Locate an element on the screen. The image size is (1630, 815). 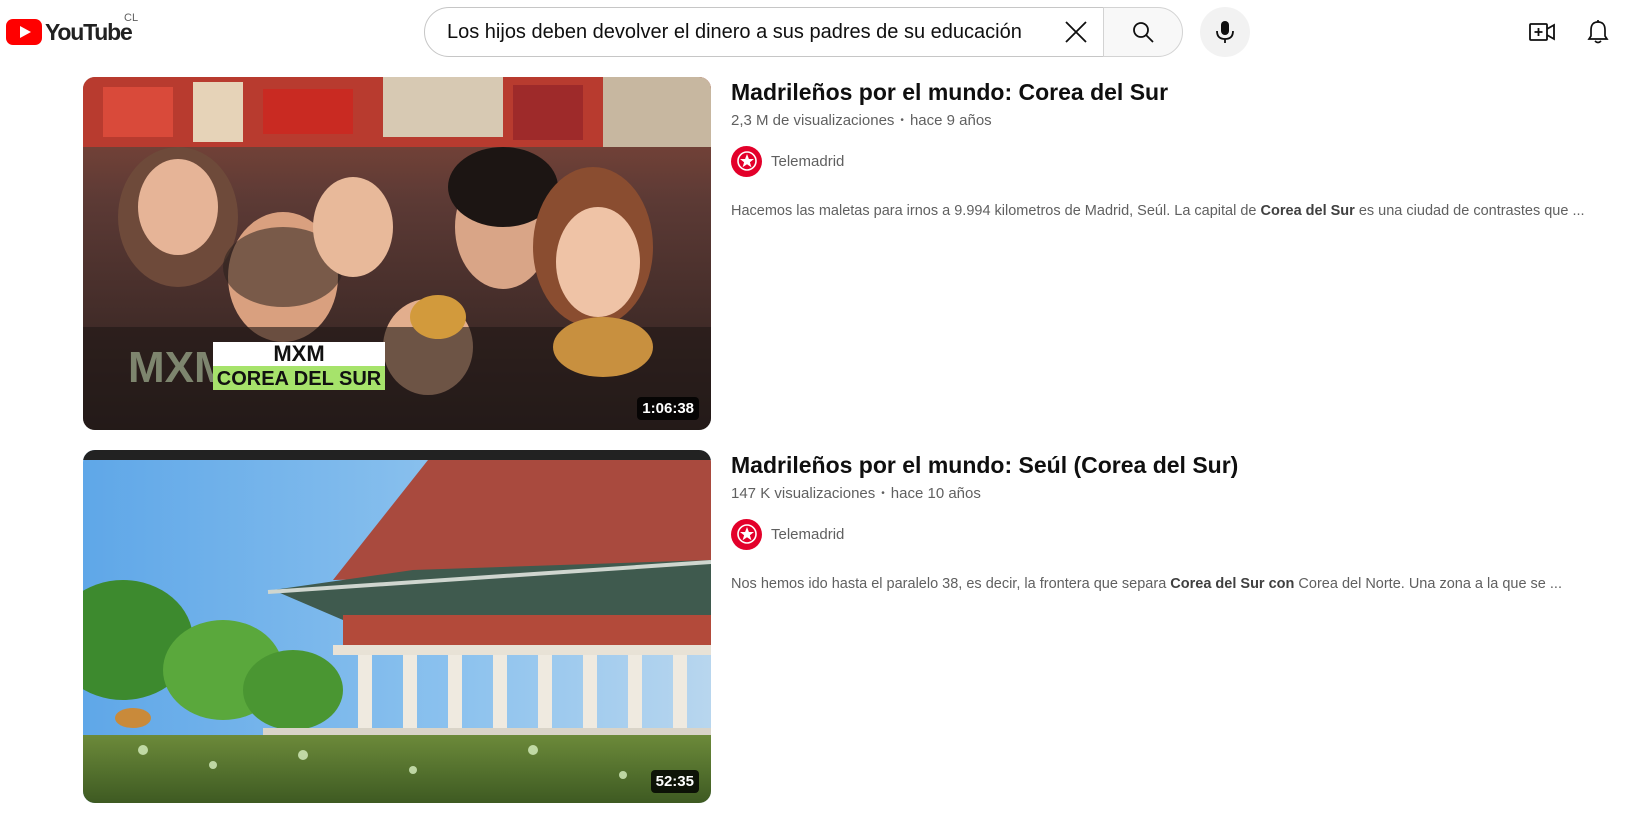
youtube-play-icon is located at coordinates (24, 32).